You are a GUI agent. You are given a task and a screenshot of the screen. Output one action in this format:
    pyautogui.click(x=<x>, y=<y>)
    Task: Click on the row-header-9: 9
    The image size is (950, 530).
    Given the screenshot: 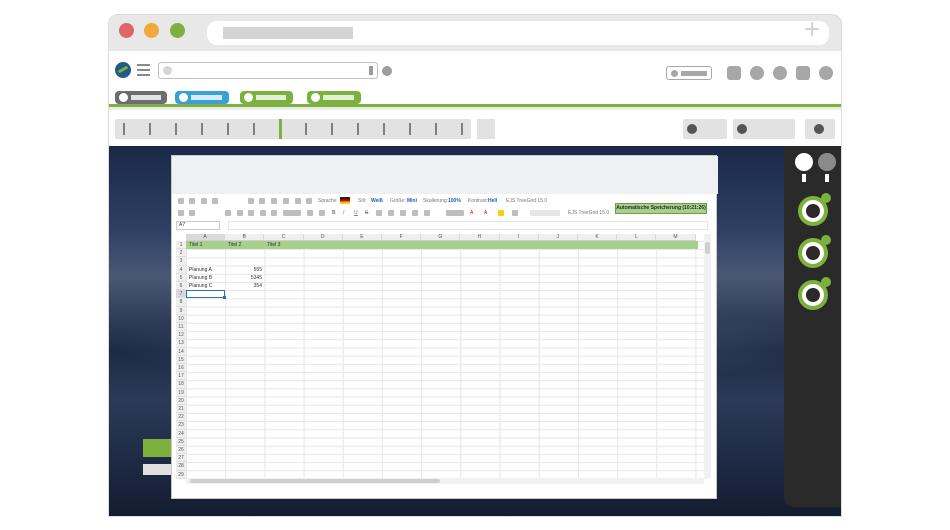 What is the action you would take?
    pyautogui.click(x=181, y=310)
    